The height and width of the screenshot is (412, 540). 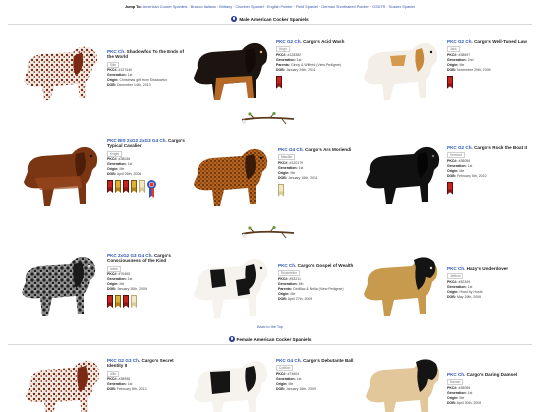 I want to click on pkc-number: #76455, so click(x=124, y=274).